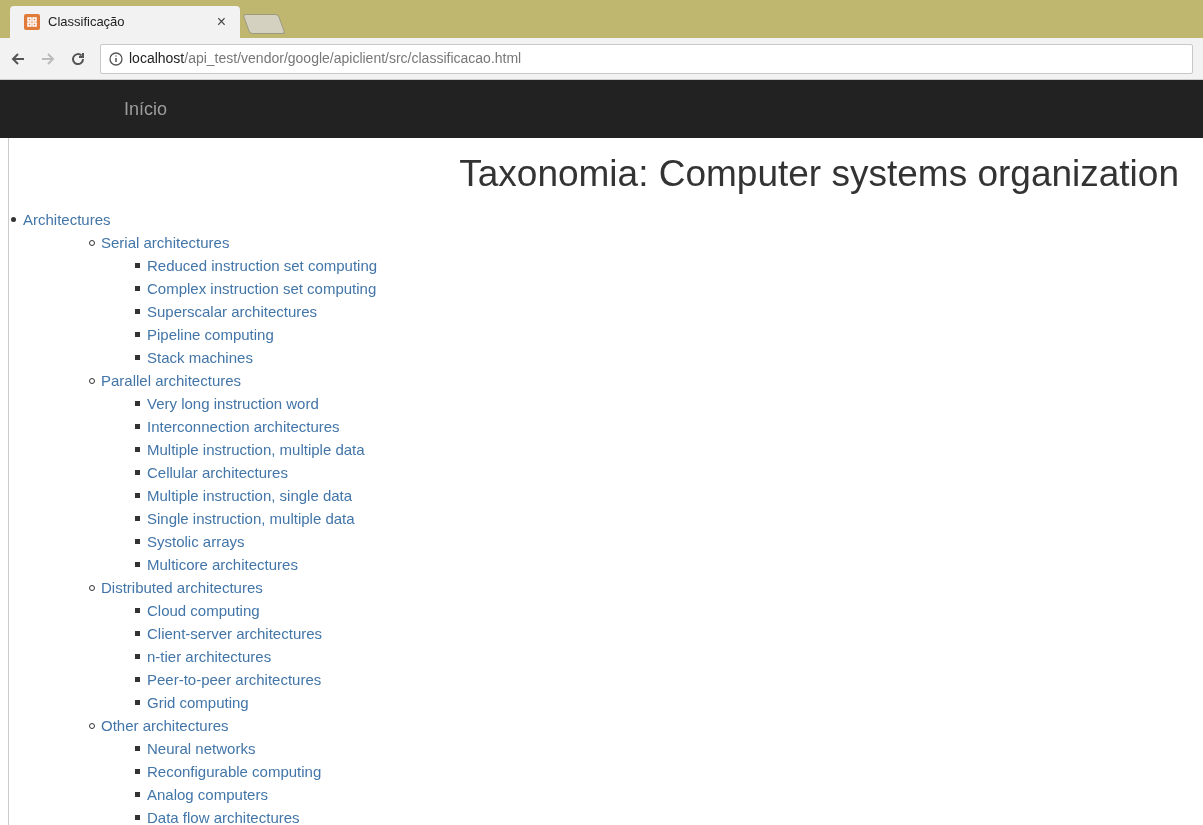 The height and width of the screenshot is (825, 1203). Describe the element at coordinates (67, 219) in the screenshot. I see `category-link: Architectures` at that location.